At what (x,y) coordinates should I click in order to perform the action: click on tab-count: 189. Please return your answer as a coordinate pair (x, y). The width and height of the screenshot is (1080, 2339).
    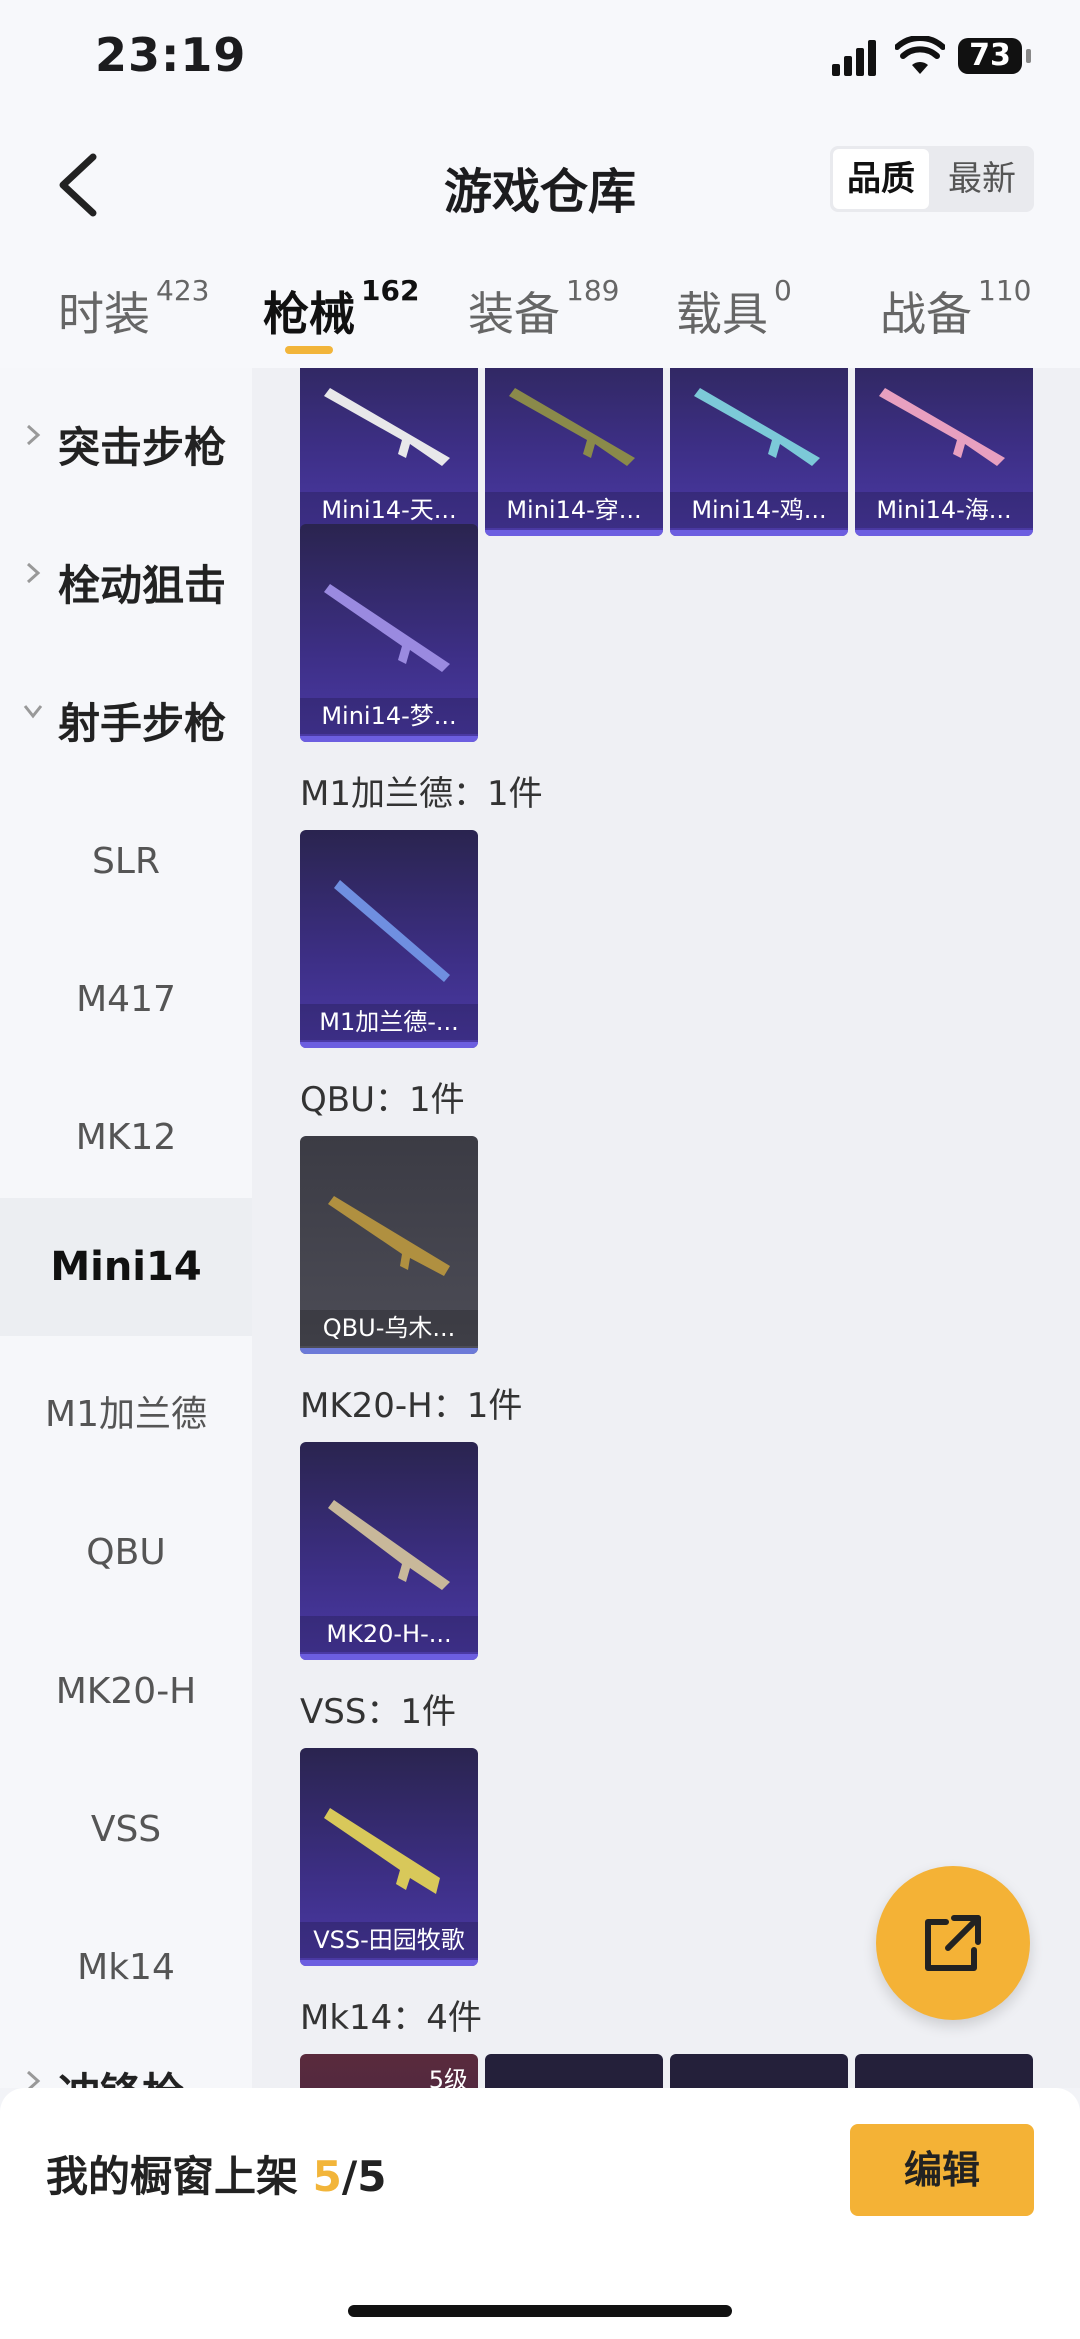
    Looking at the image, I should click on (593, 290).